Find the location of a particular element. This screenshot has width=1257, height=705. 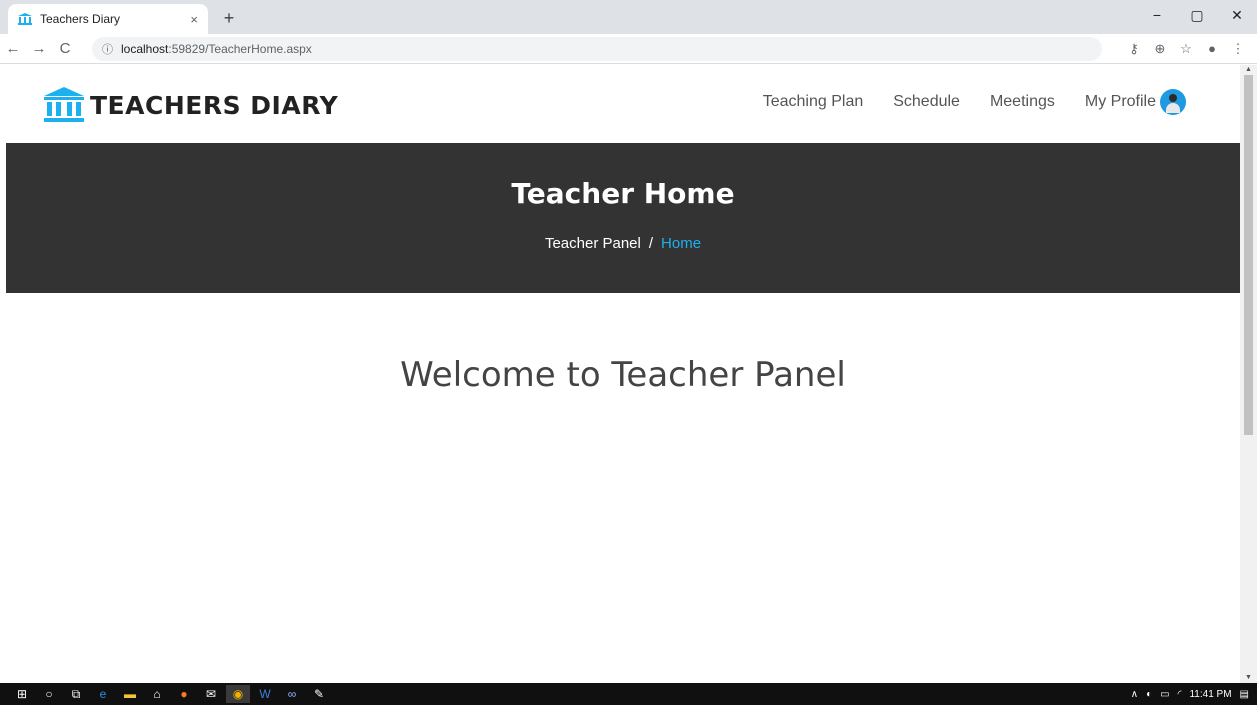

store-icon: ⌂ is located at coordinates (157, 694).